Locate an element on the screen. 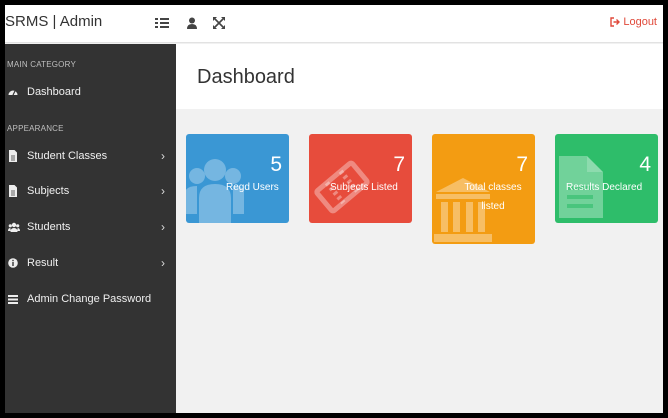 The width and height of the screenshot is (668, 418). stat-label: Total classes listed is located at coordinates (493, 197).